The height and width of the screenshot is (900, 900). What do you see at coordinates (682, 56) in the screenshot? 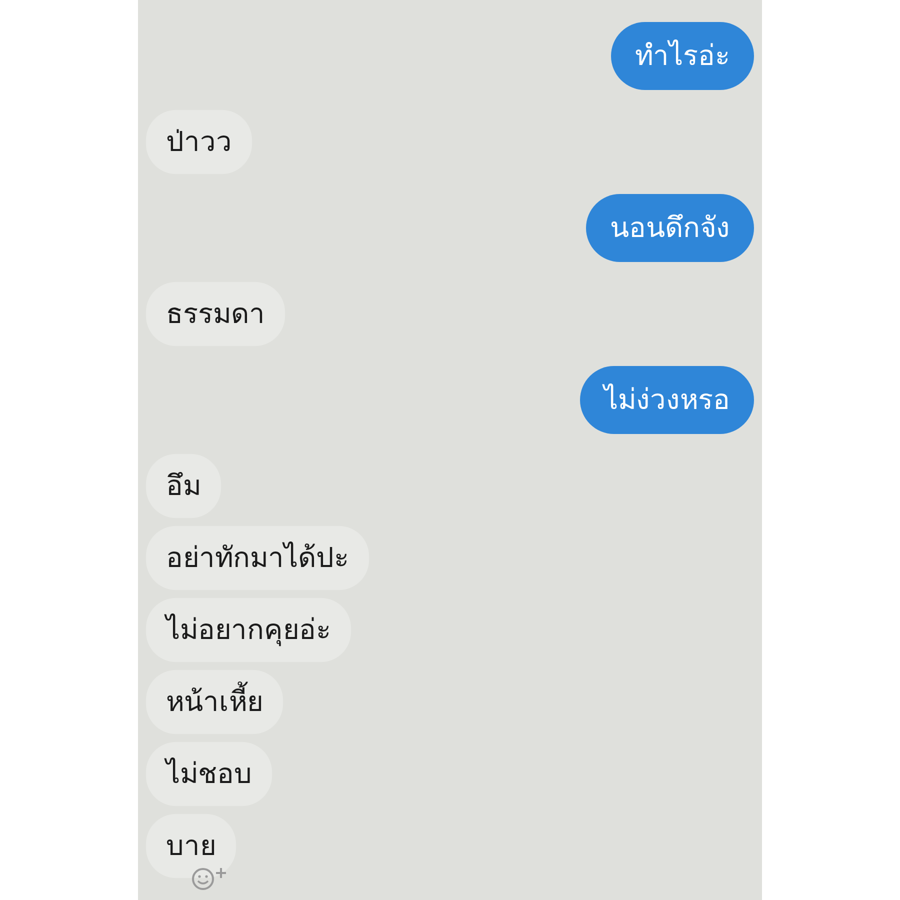
I see `sent-message-bubble: ทำไรอ่ะ` at bounding box center [682, 56].